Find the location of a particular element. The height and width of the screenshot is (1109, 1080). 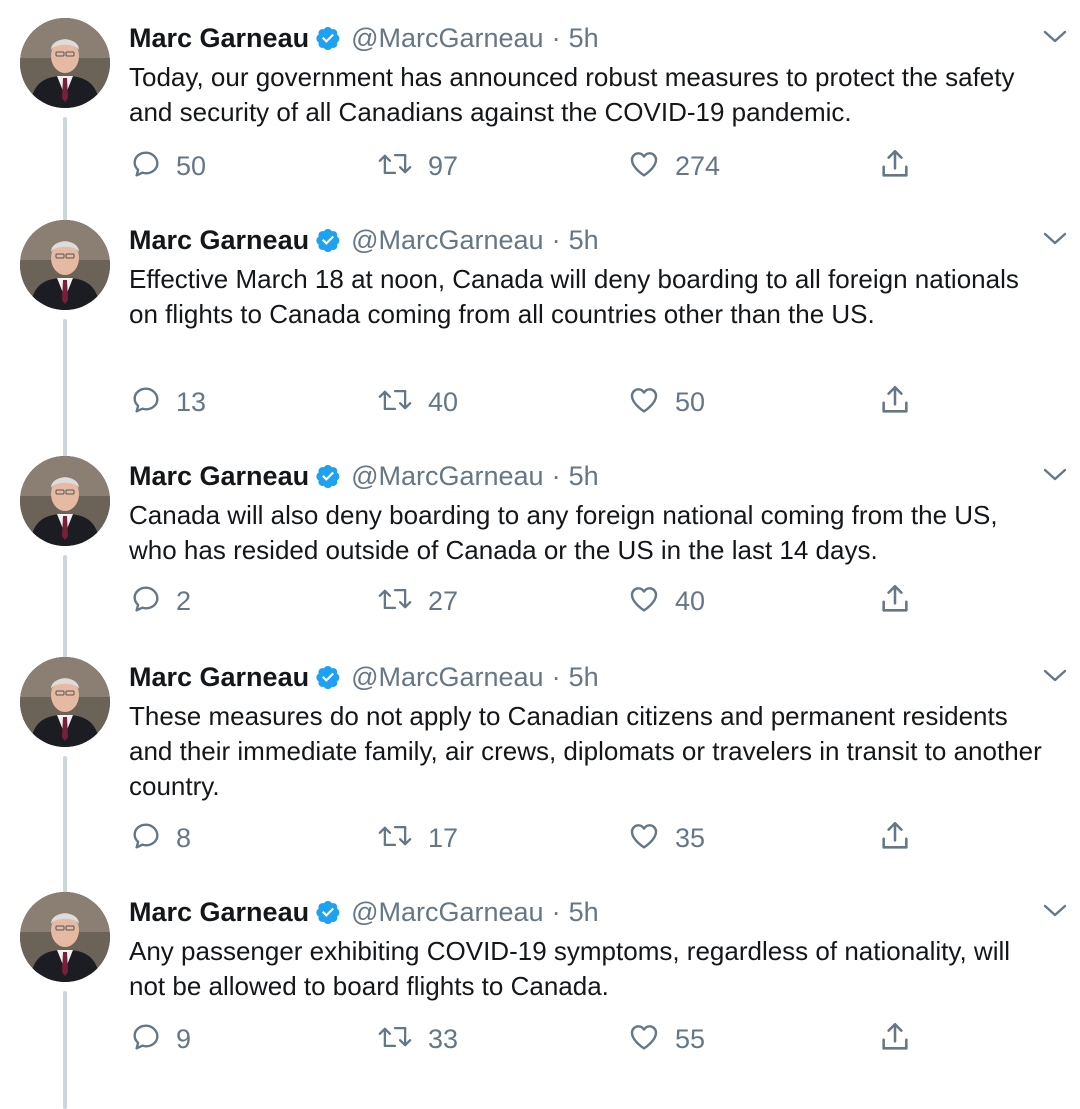

like-count: 55 is located at coordinates (690, 1038).